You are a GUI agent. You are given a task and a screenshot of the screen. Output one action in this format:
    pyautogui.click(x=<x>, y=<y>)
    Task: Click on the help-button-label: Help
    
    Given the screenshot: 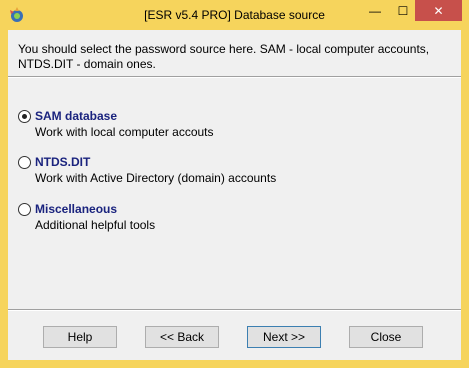 What is the action you would take?
    pyautogui.click(x=80, y=337)
    